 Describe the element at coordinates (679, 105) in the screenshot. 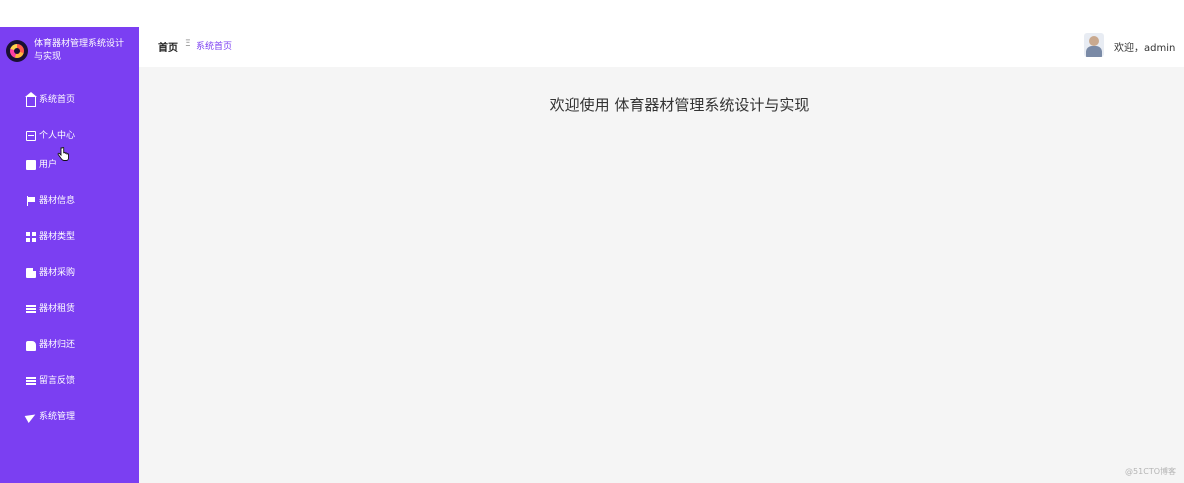

I see `page-title: 欢迎使用 体育器材管理系统设计与实现` at that location.